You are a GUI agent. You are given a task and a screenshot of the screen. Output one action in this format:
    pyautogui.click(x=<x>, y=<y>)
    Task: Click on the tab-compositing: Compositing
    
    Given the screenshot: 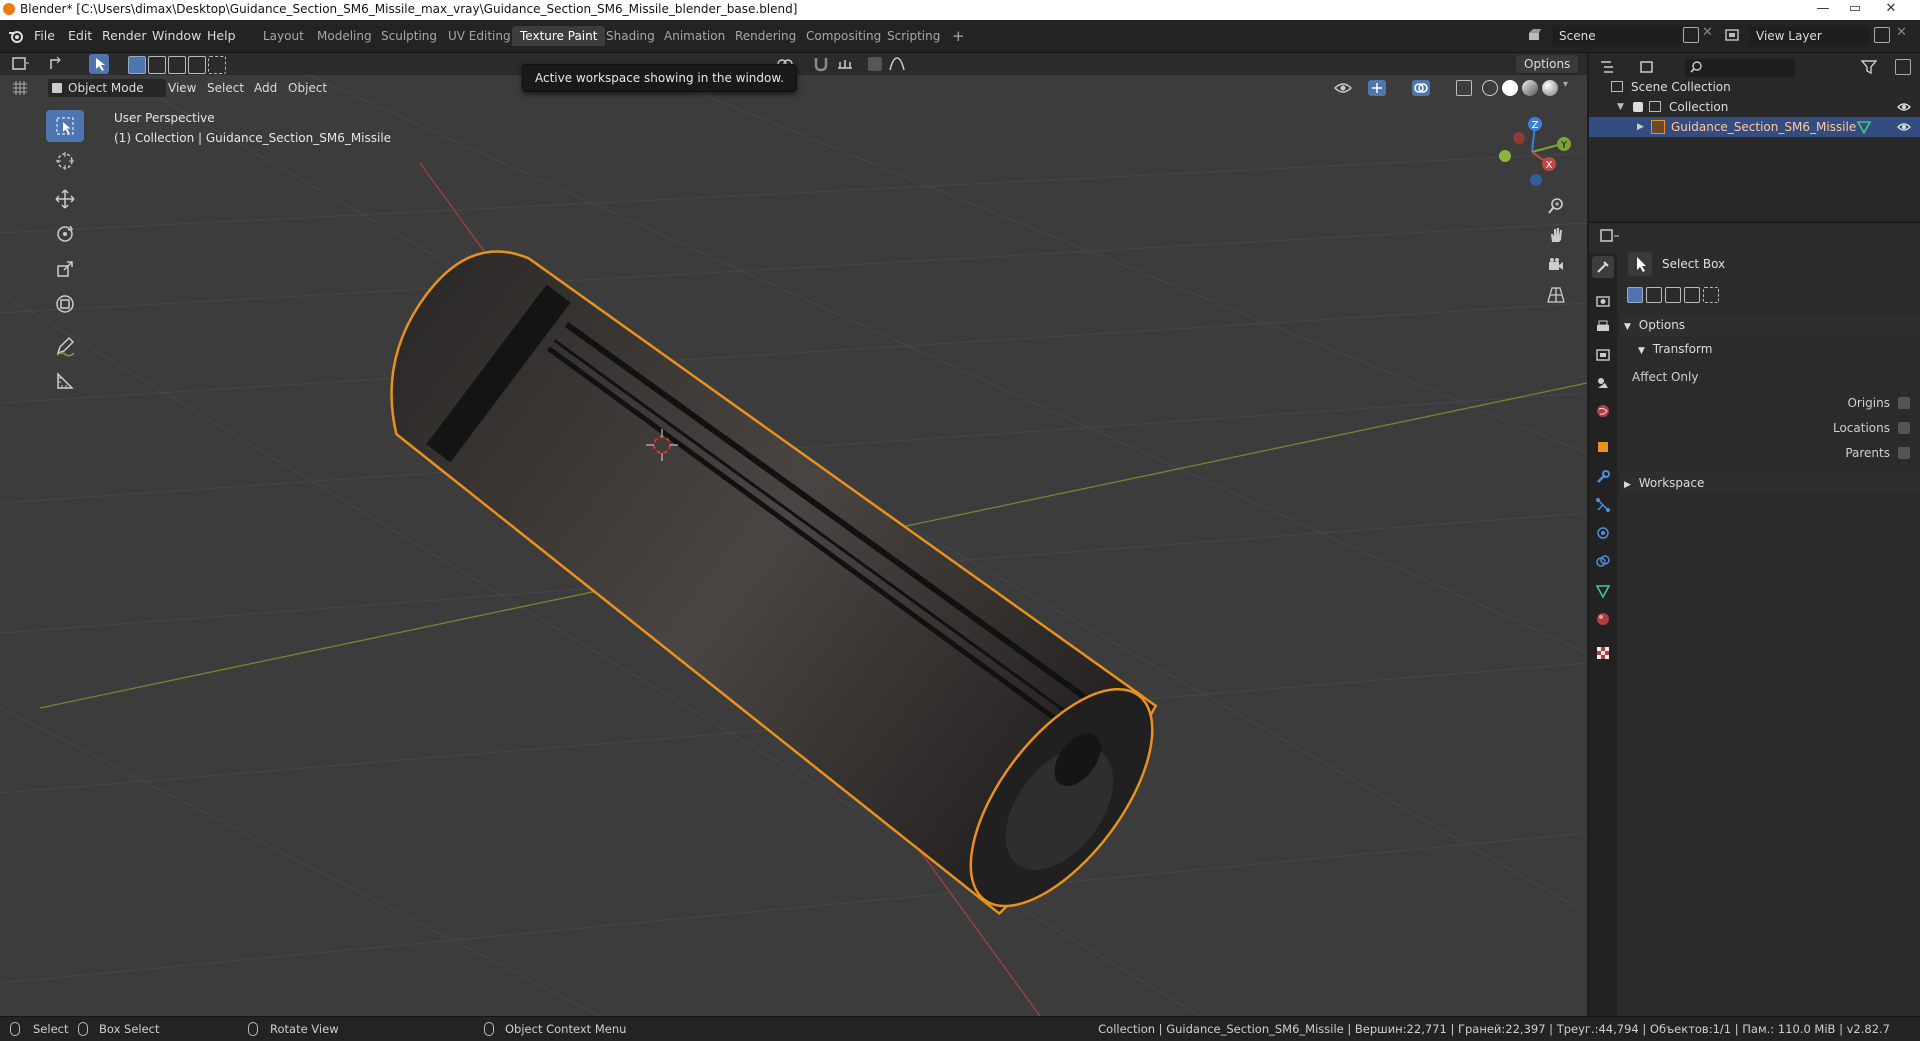 What is the action you would take?
    pyautogui.click(x=843, y=36)
    